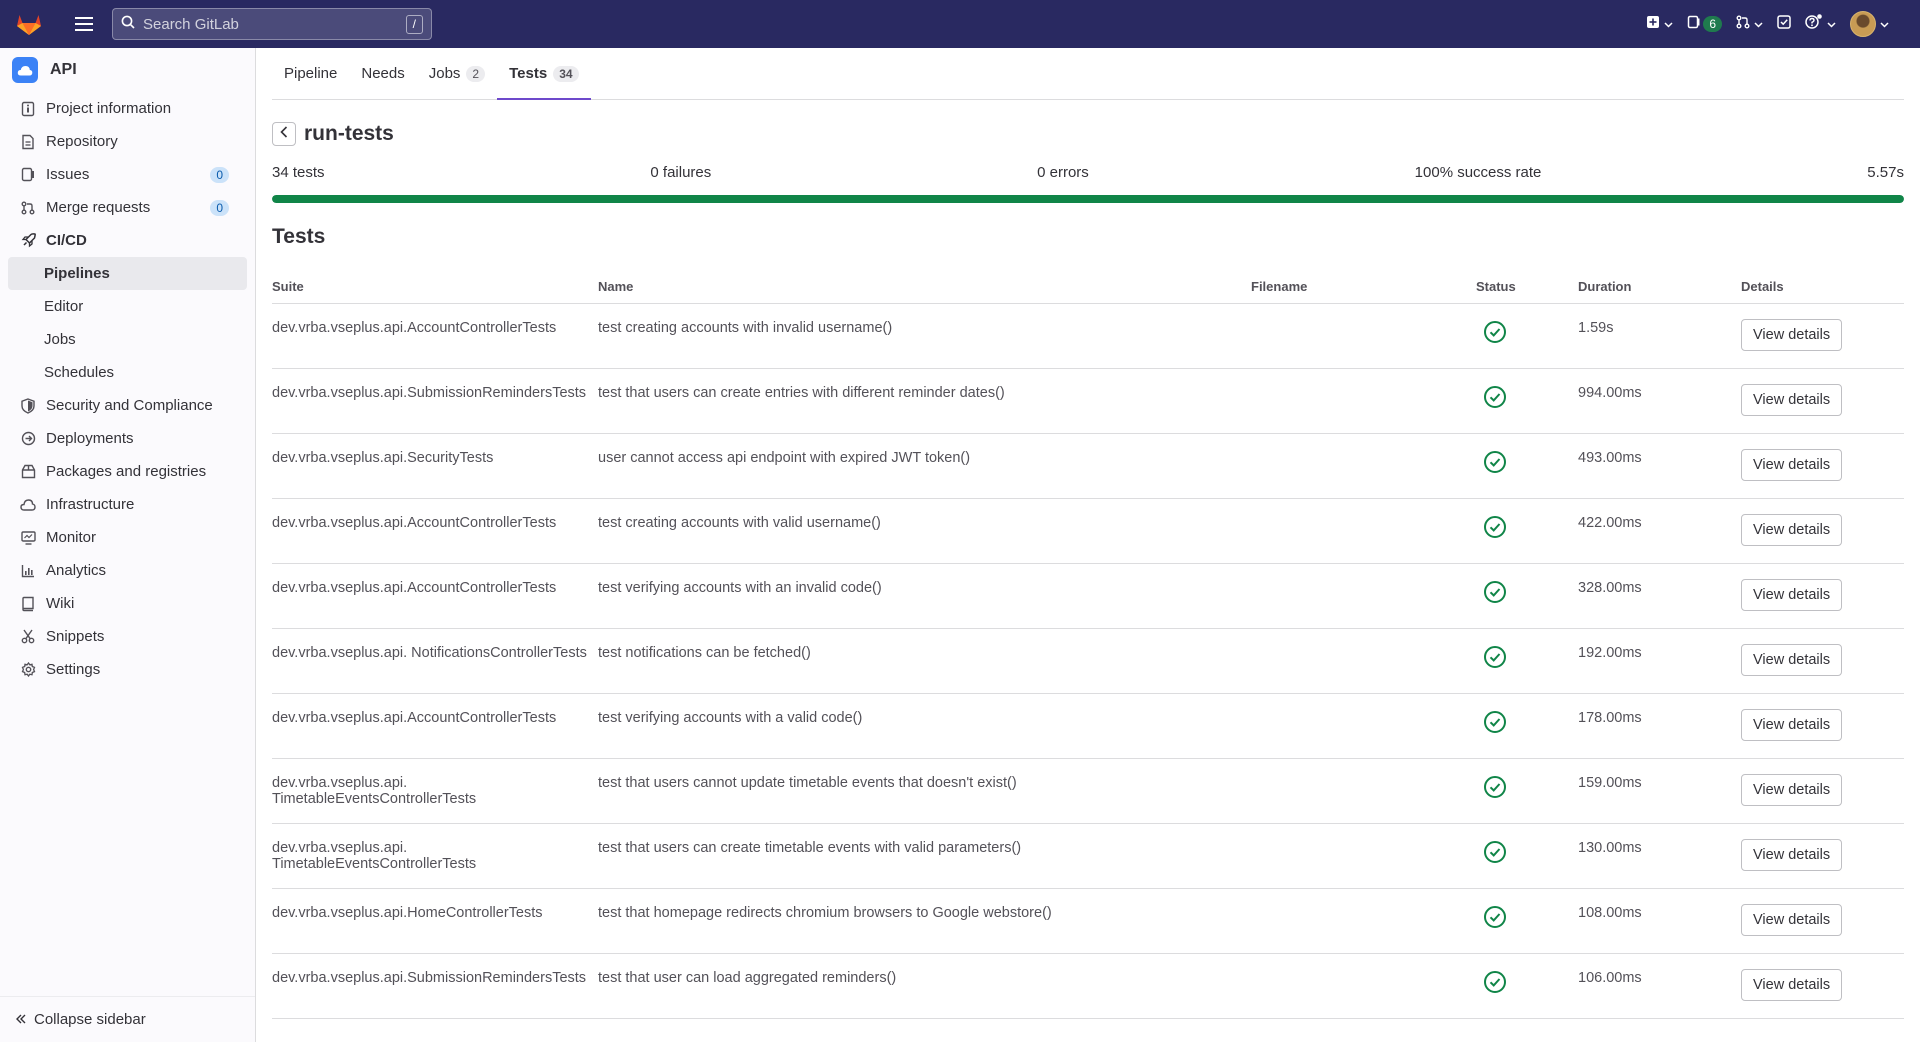 Image resolution: width=1920 pixels, height=1042 pixels. Describe the element at coordinates (127, 372) in the screenshot. I see `sidebar-item-schedules: Schedules` at that location.